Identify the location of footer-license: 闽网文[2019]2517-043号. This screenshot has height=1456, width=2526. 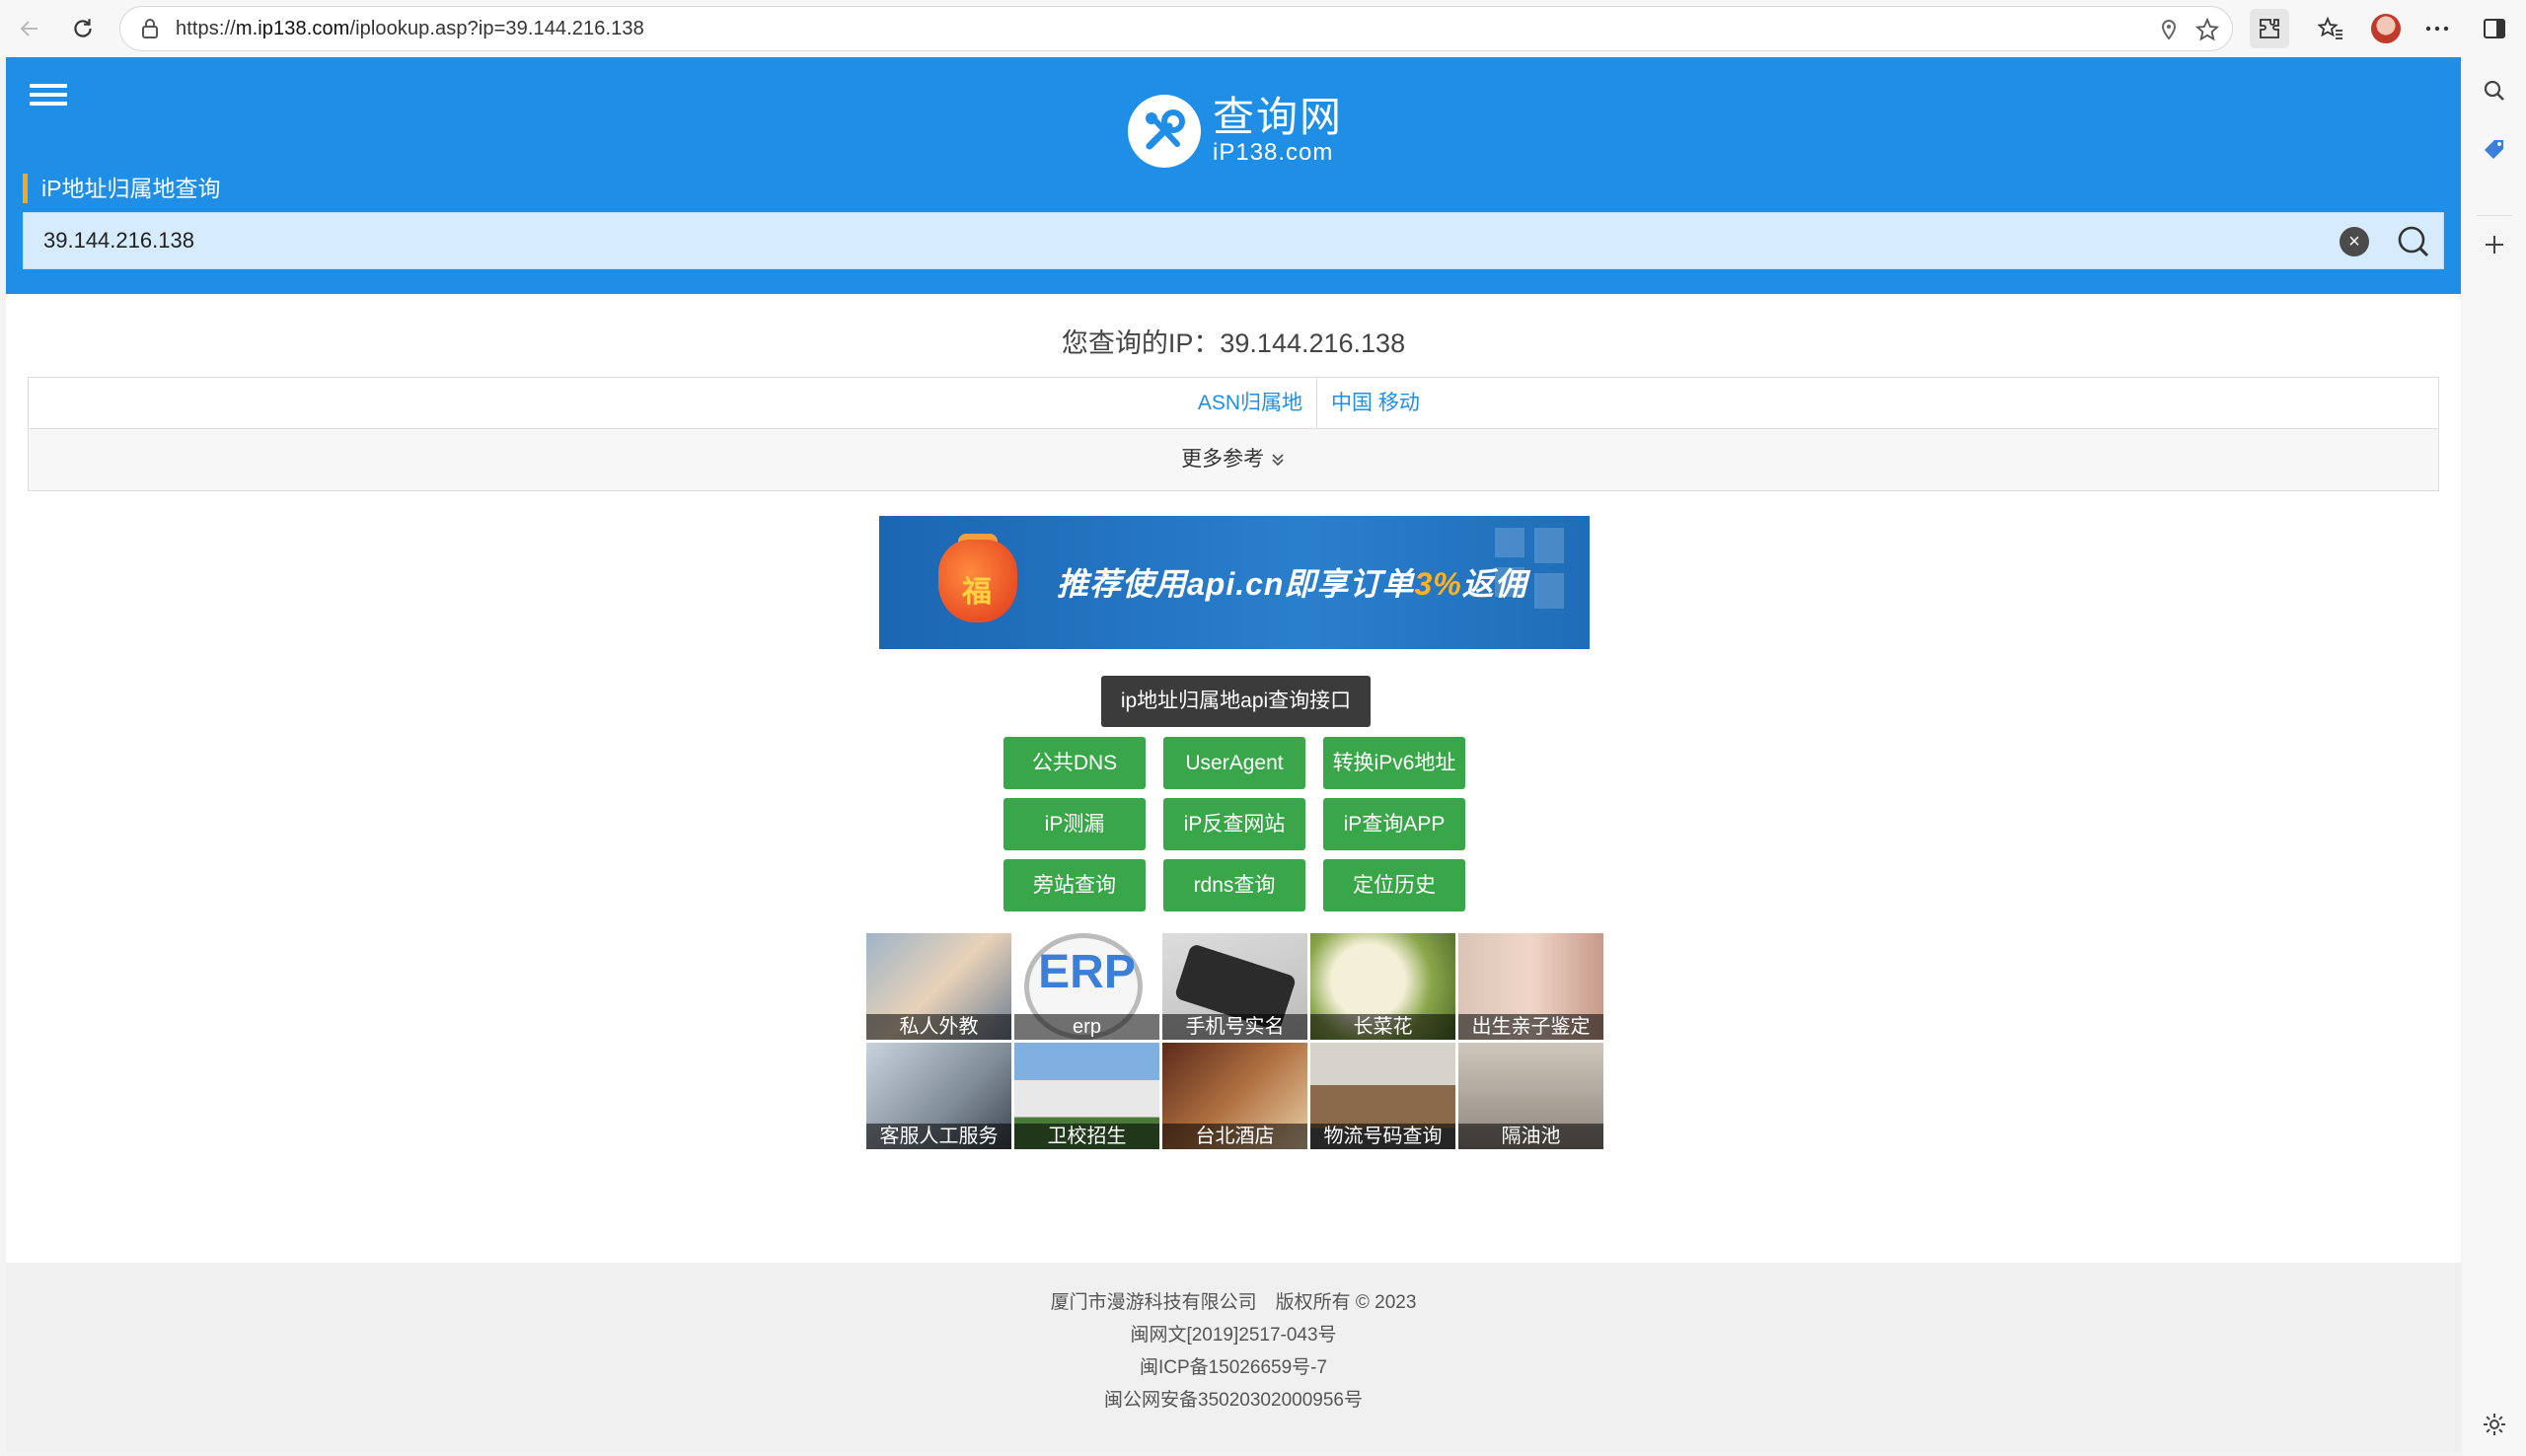
(1233, 1335).